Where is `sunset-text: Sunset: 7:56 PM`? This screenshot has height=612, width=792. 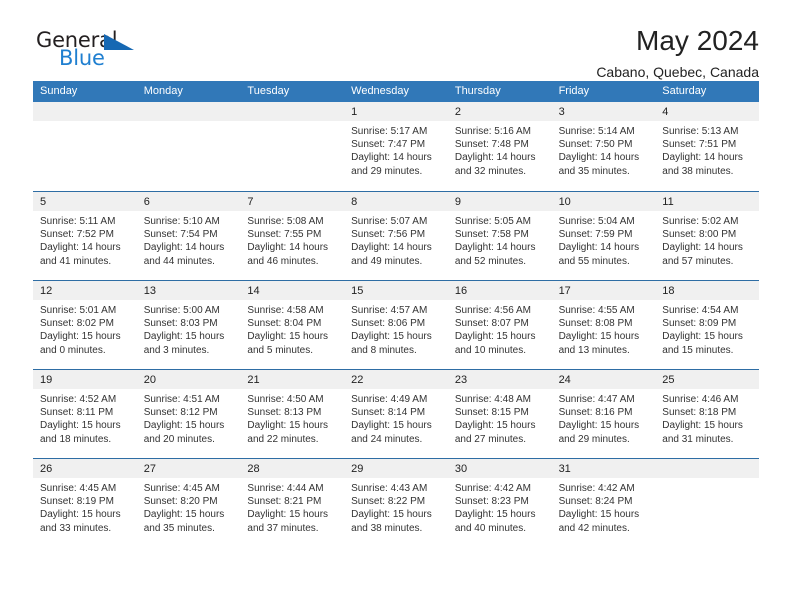 sunset-text: Sunset: 7:56 PM is located at coordinates (388, 235).